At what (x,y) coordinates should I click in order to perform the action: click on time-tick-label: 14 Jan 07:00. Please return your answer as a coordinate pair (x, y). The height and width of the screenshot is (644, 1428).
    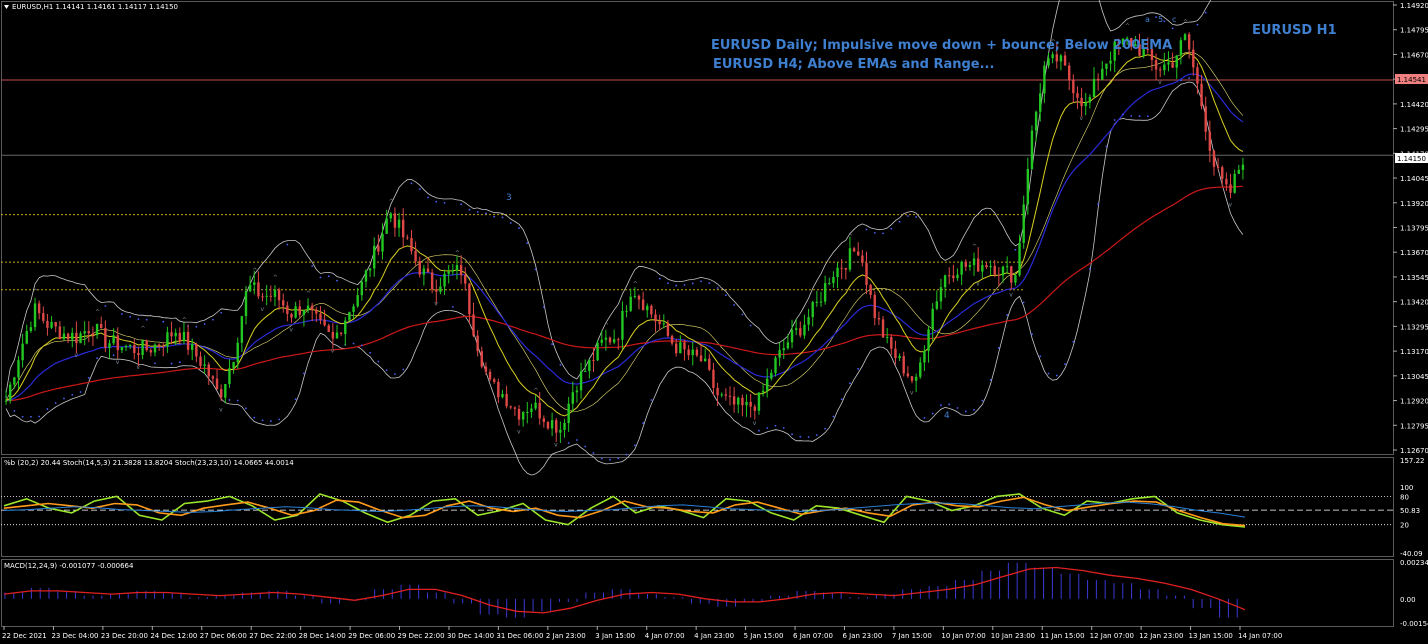
    Looking at the image, I should click on (1260, 636).